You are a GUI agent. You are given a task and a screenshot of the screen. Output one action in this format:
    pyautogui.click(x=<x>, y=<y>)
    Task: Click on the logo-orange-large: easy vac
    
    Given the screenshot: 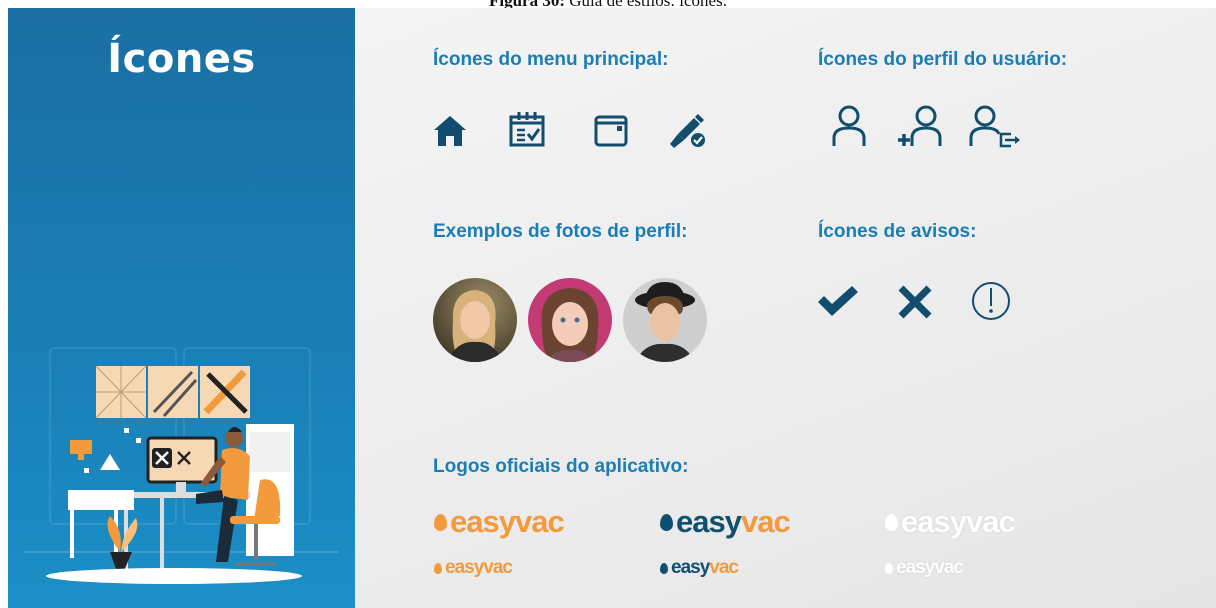 What is the action you would take?
    pyautogui.click(x=499, y=522)
    